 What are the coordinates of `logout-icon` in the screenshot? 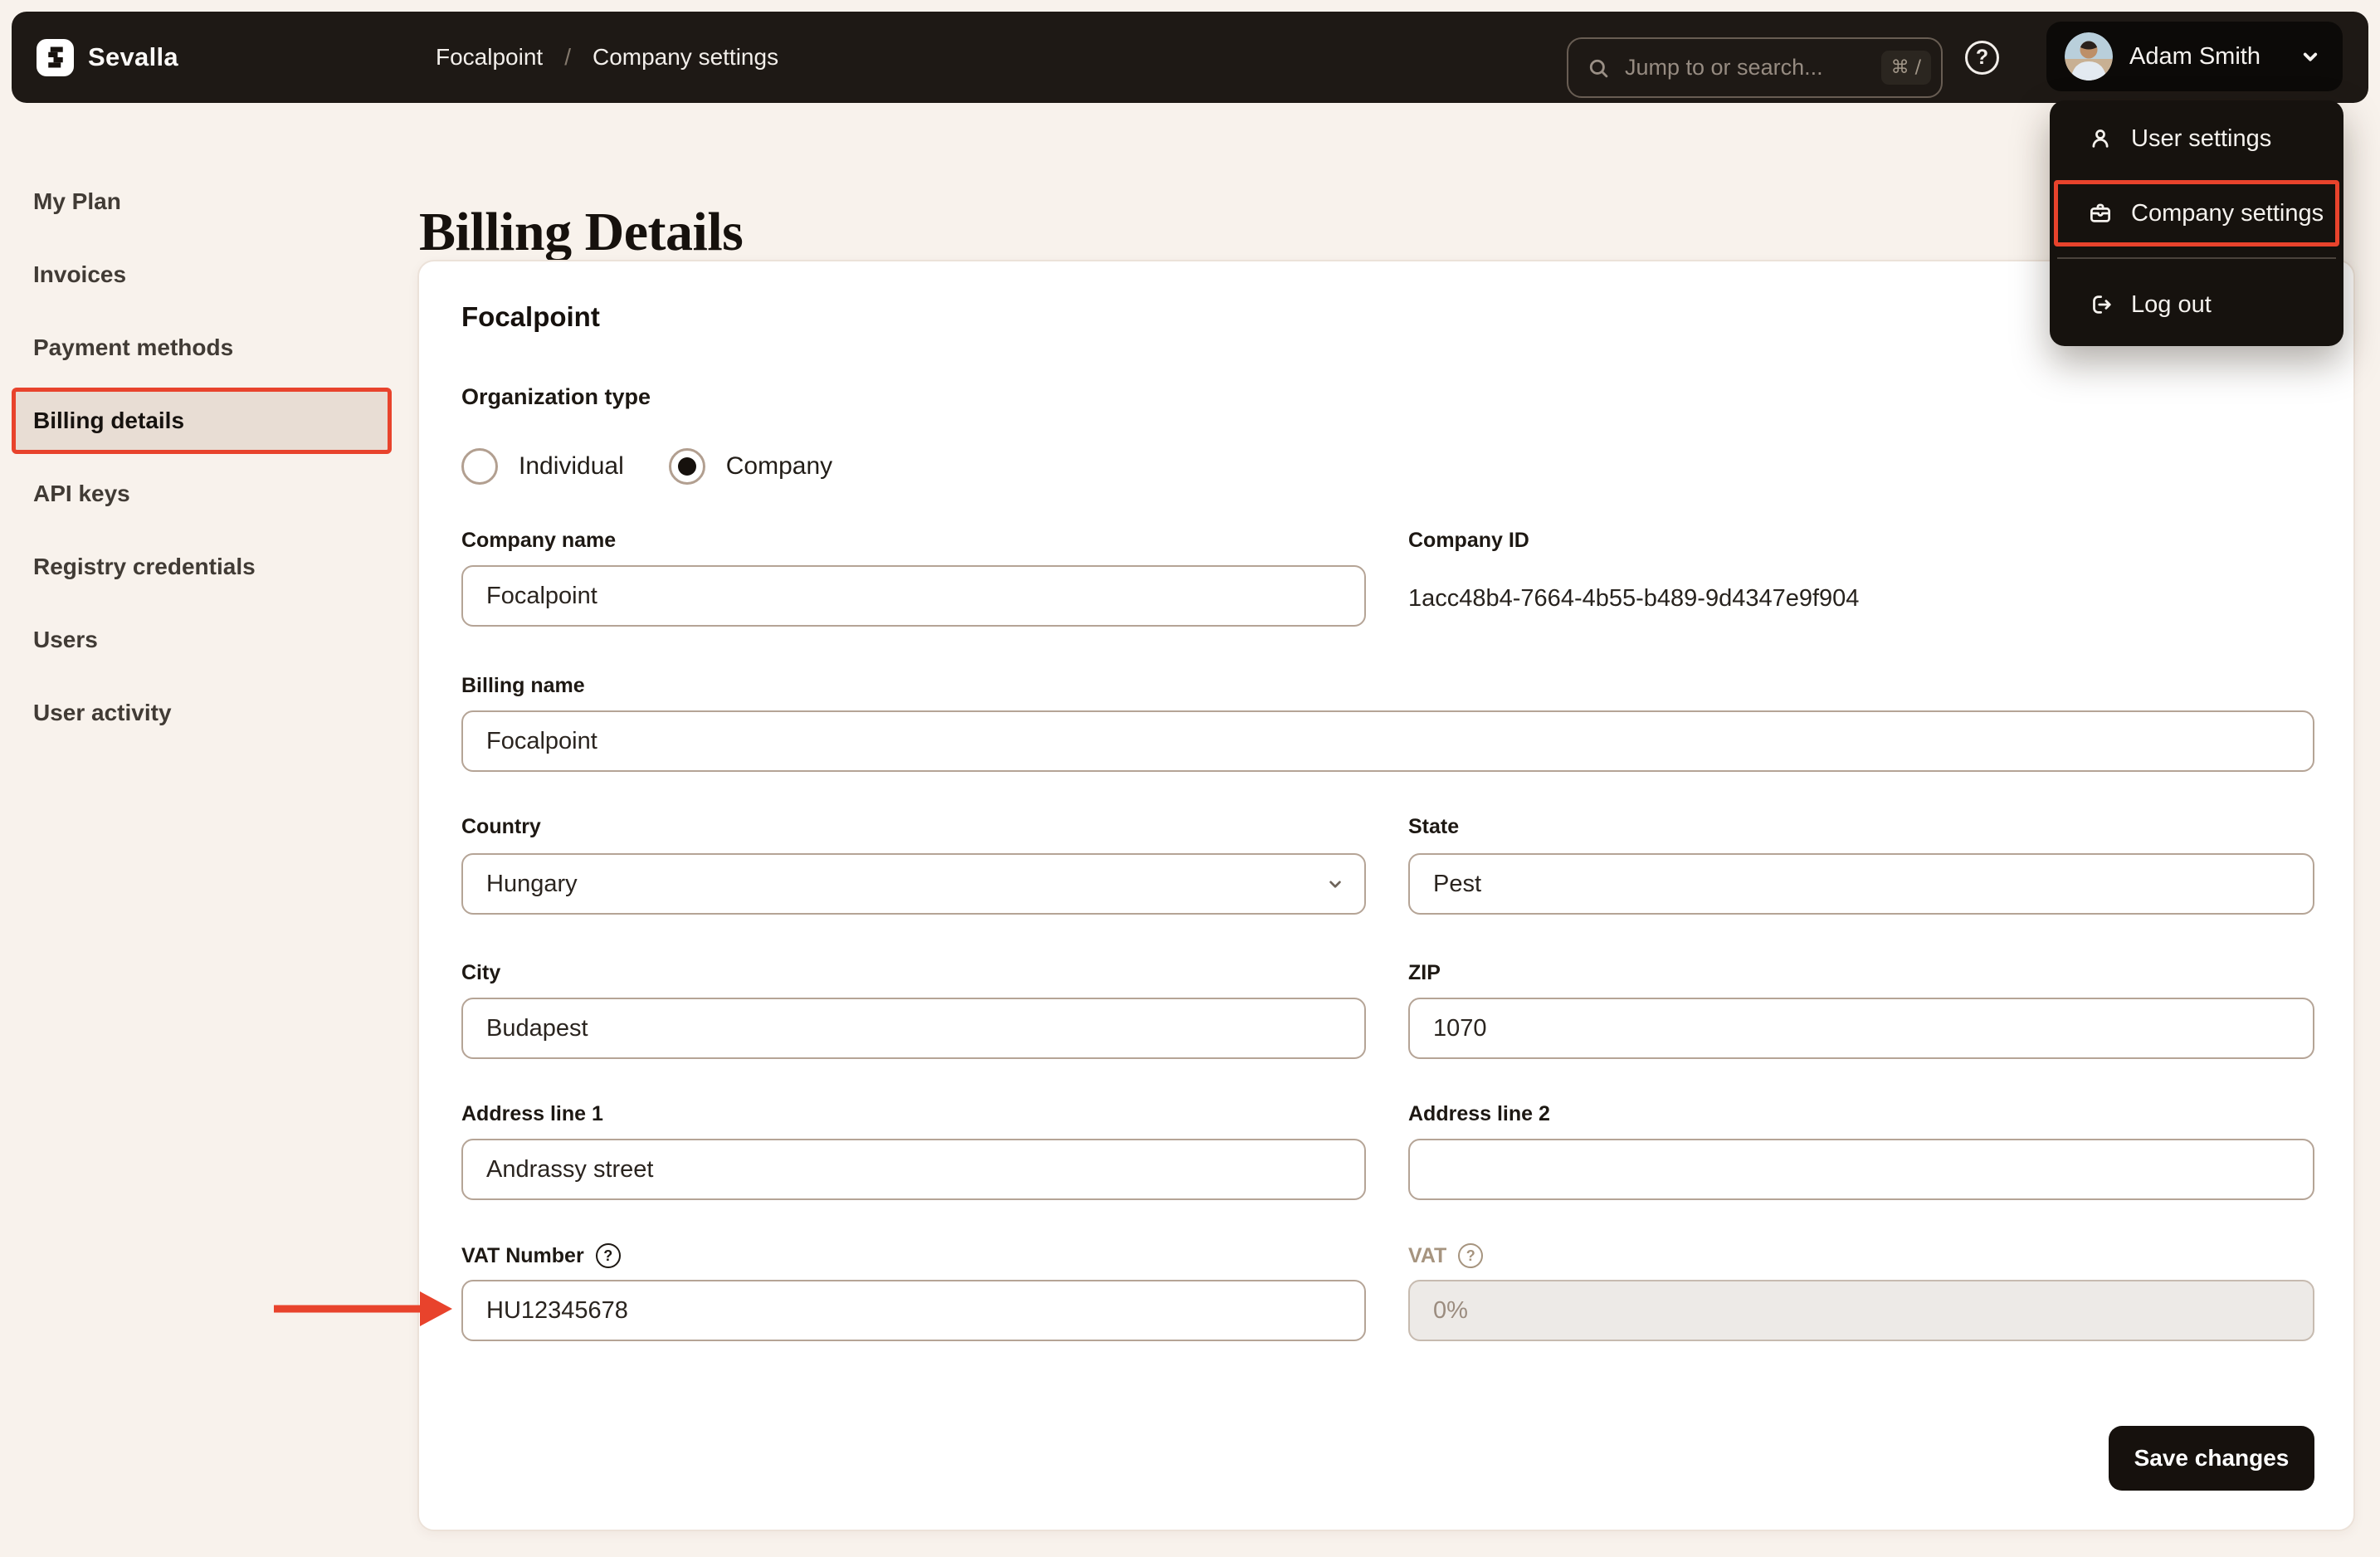 It's located at (2100, 304).